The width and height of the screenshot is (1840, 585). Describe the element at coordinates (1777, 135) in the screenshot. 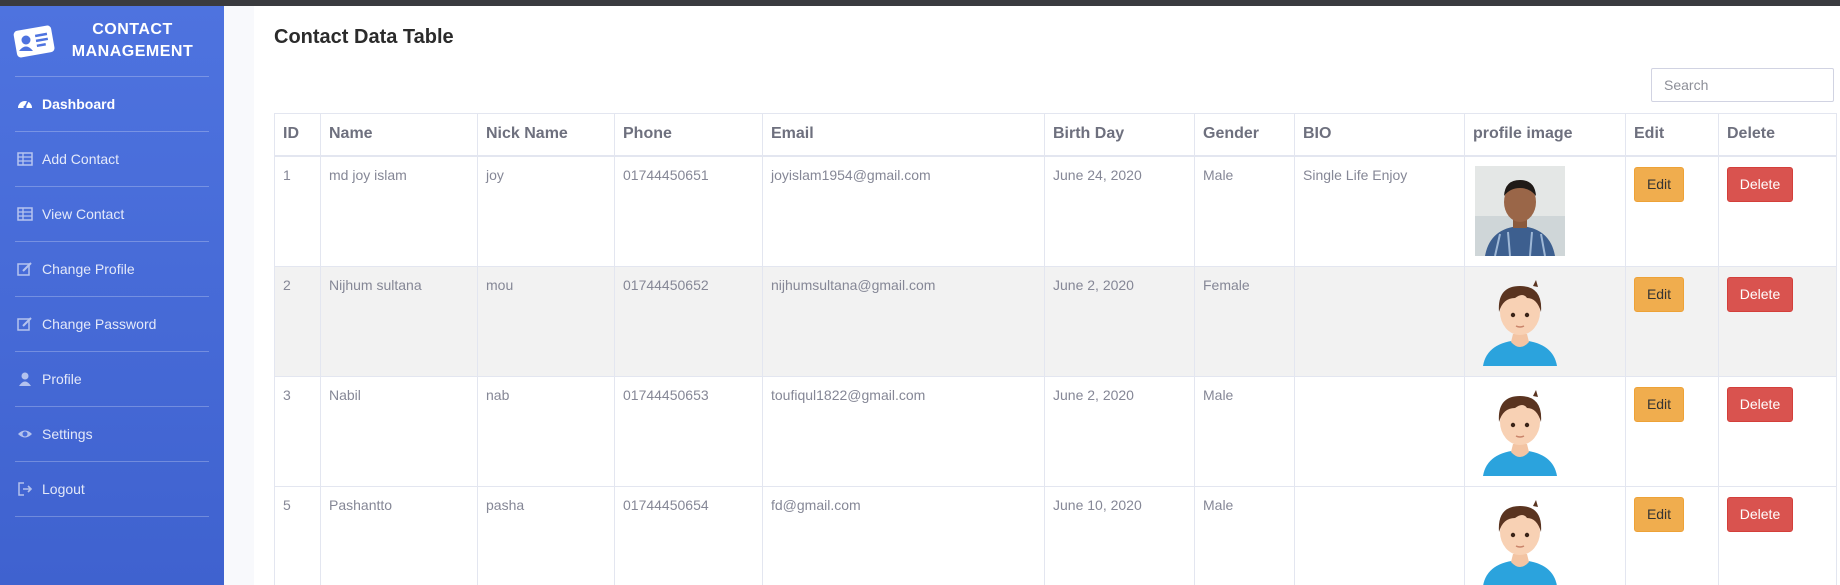

I see `column-header: Delete` at that location.